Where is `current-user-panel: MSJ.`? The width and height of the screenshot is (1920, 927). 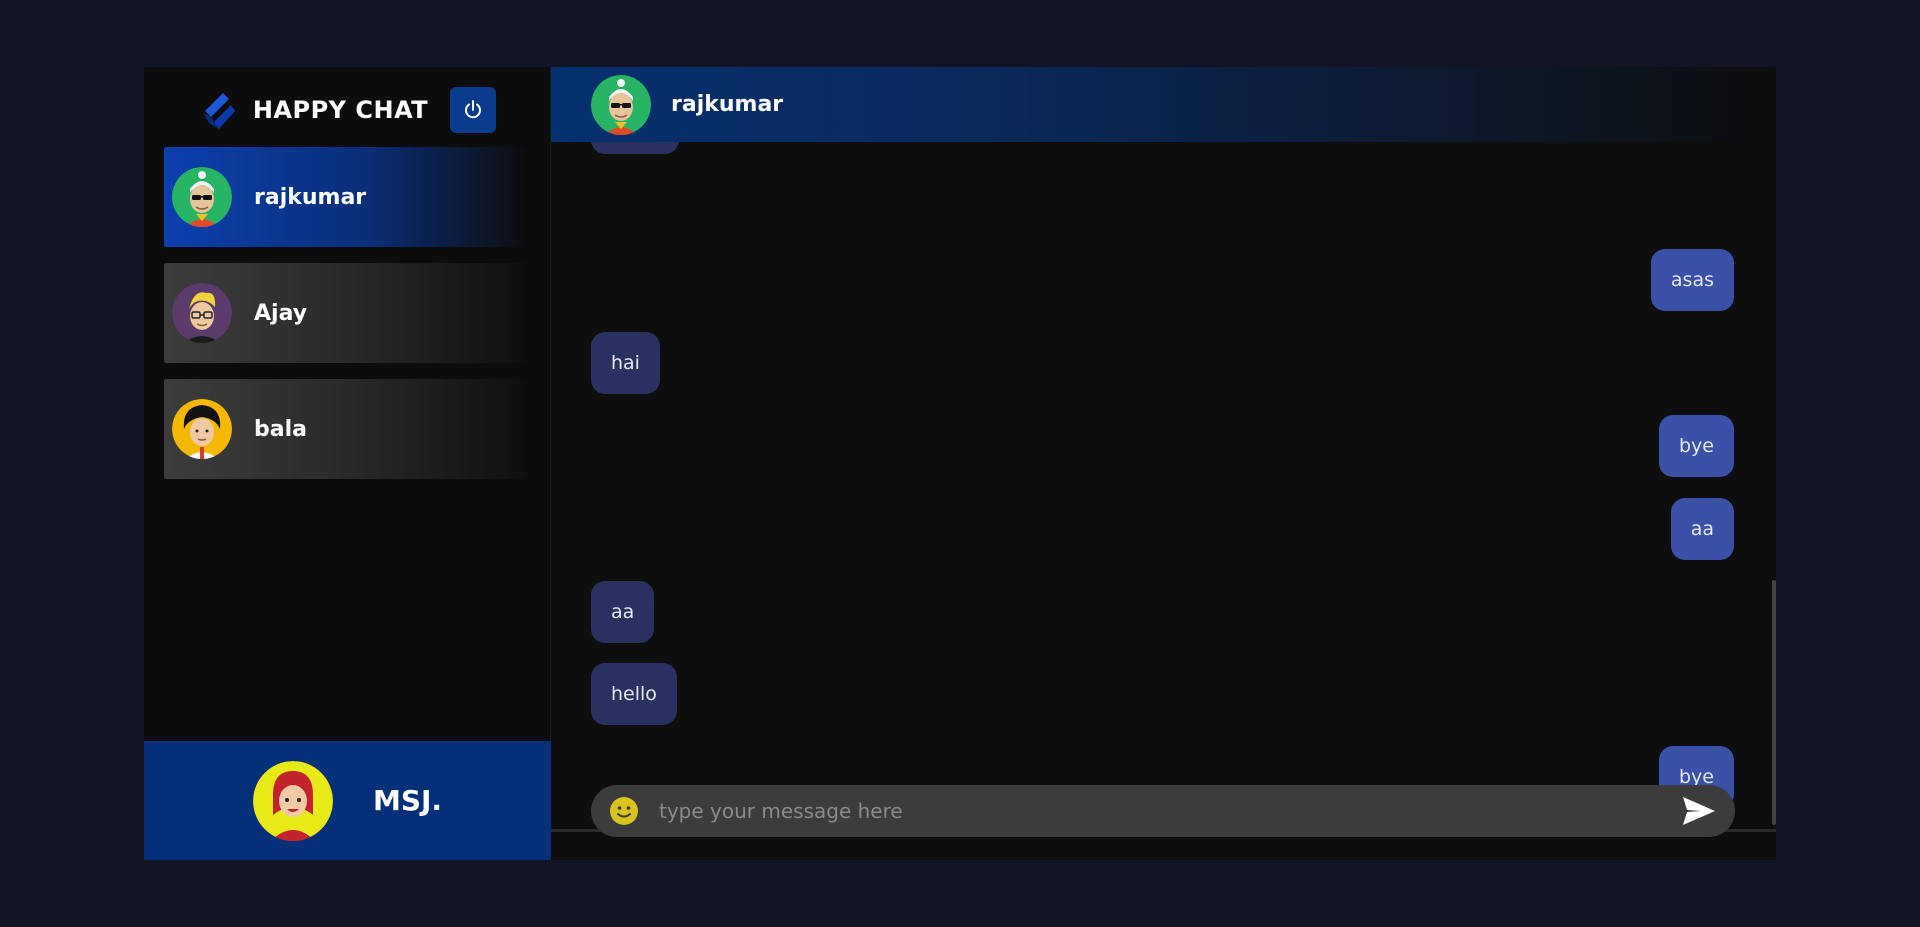
current-user-panel: MSJ. is located at coordinates (347, 800).